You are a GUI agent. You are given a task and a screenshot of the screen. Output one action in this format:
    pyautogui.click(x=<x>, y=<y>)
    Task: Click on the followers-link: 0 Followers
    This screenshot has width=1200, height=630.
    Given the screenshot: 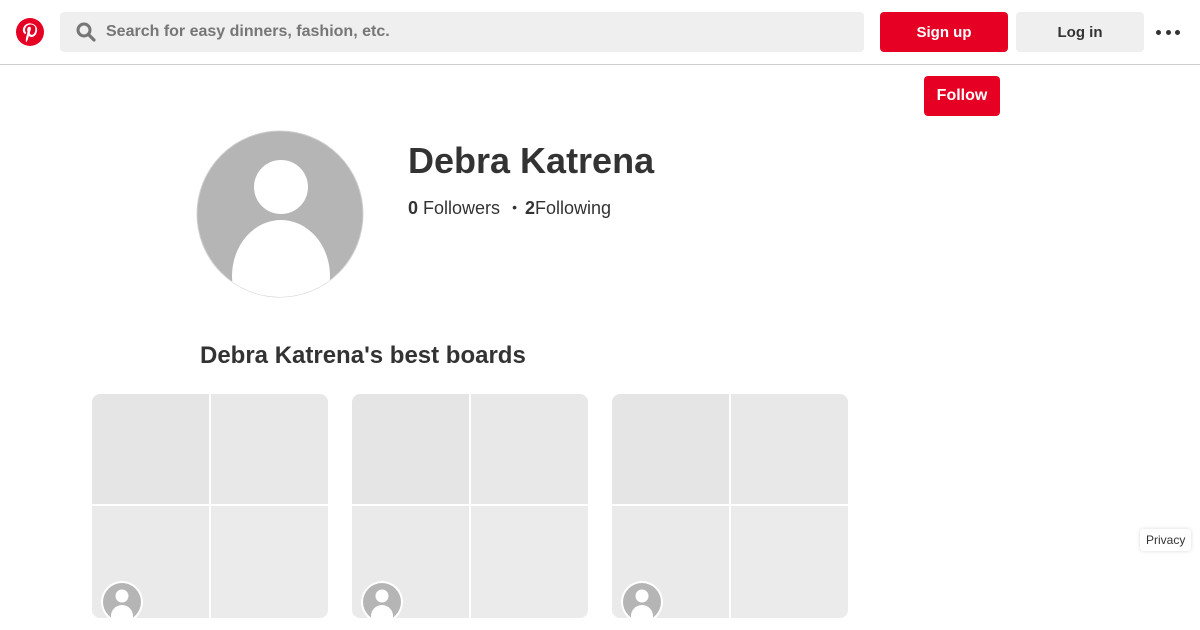 What is the action you would take?
    pyautogui.click(x=454, y=208)
    